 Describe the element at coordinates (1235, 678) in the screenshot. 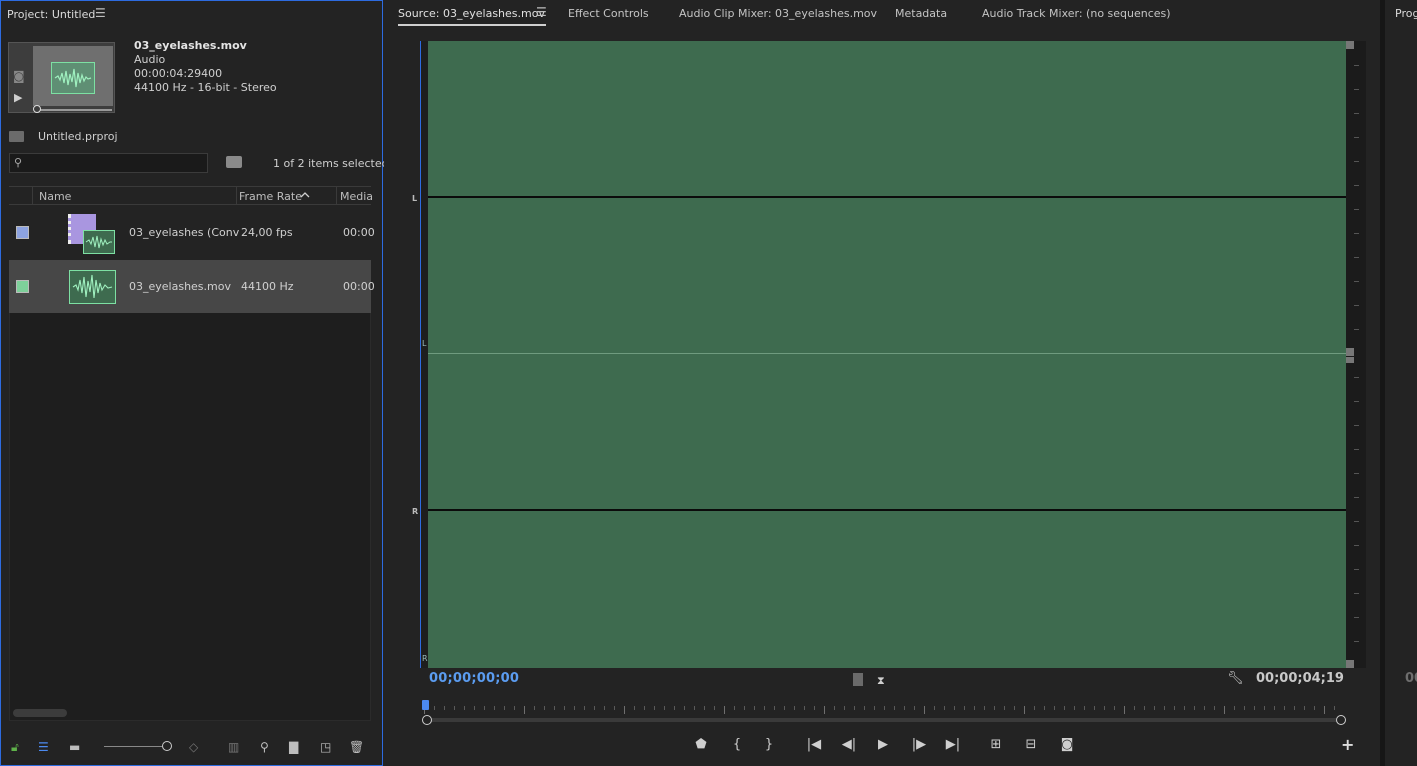

I see `settings-wrench-icon: 🔧︎` at that location.